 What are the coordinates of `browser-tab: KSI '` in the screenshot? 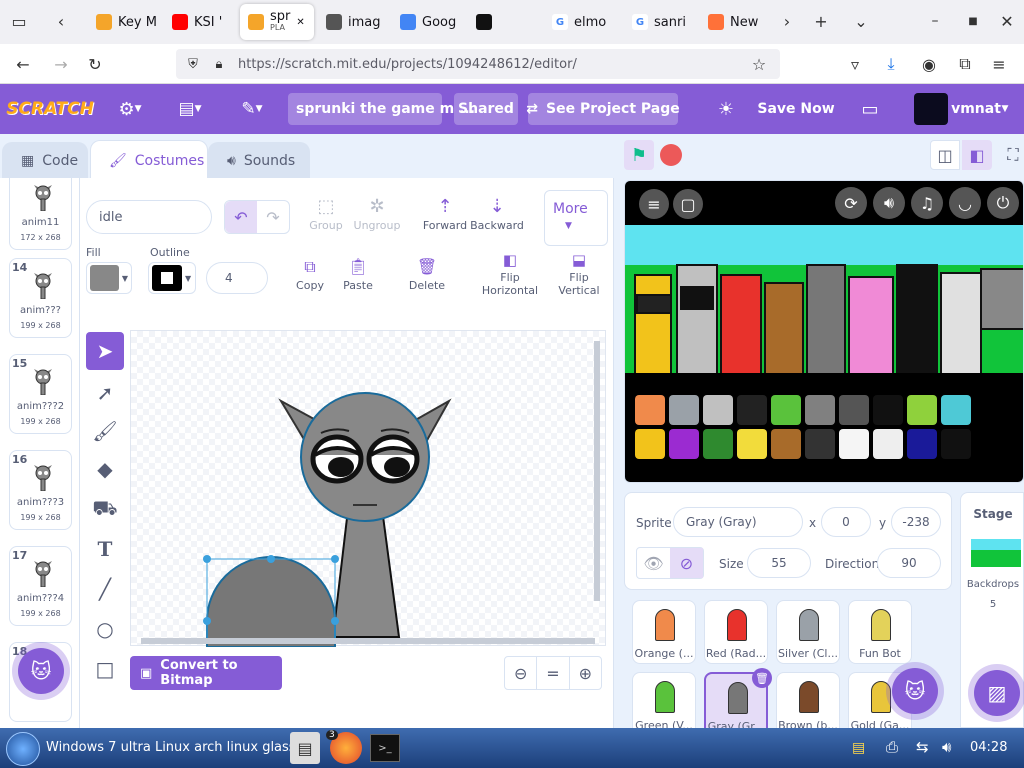 It's located at (199, 22).